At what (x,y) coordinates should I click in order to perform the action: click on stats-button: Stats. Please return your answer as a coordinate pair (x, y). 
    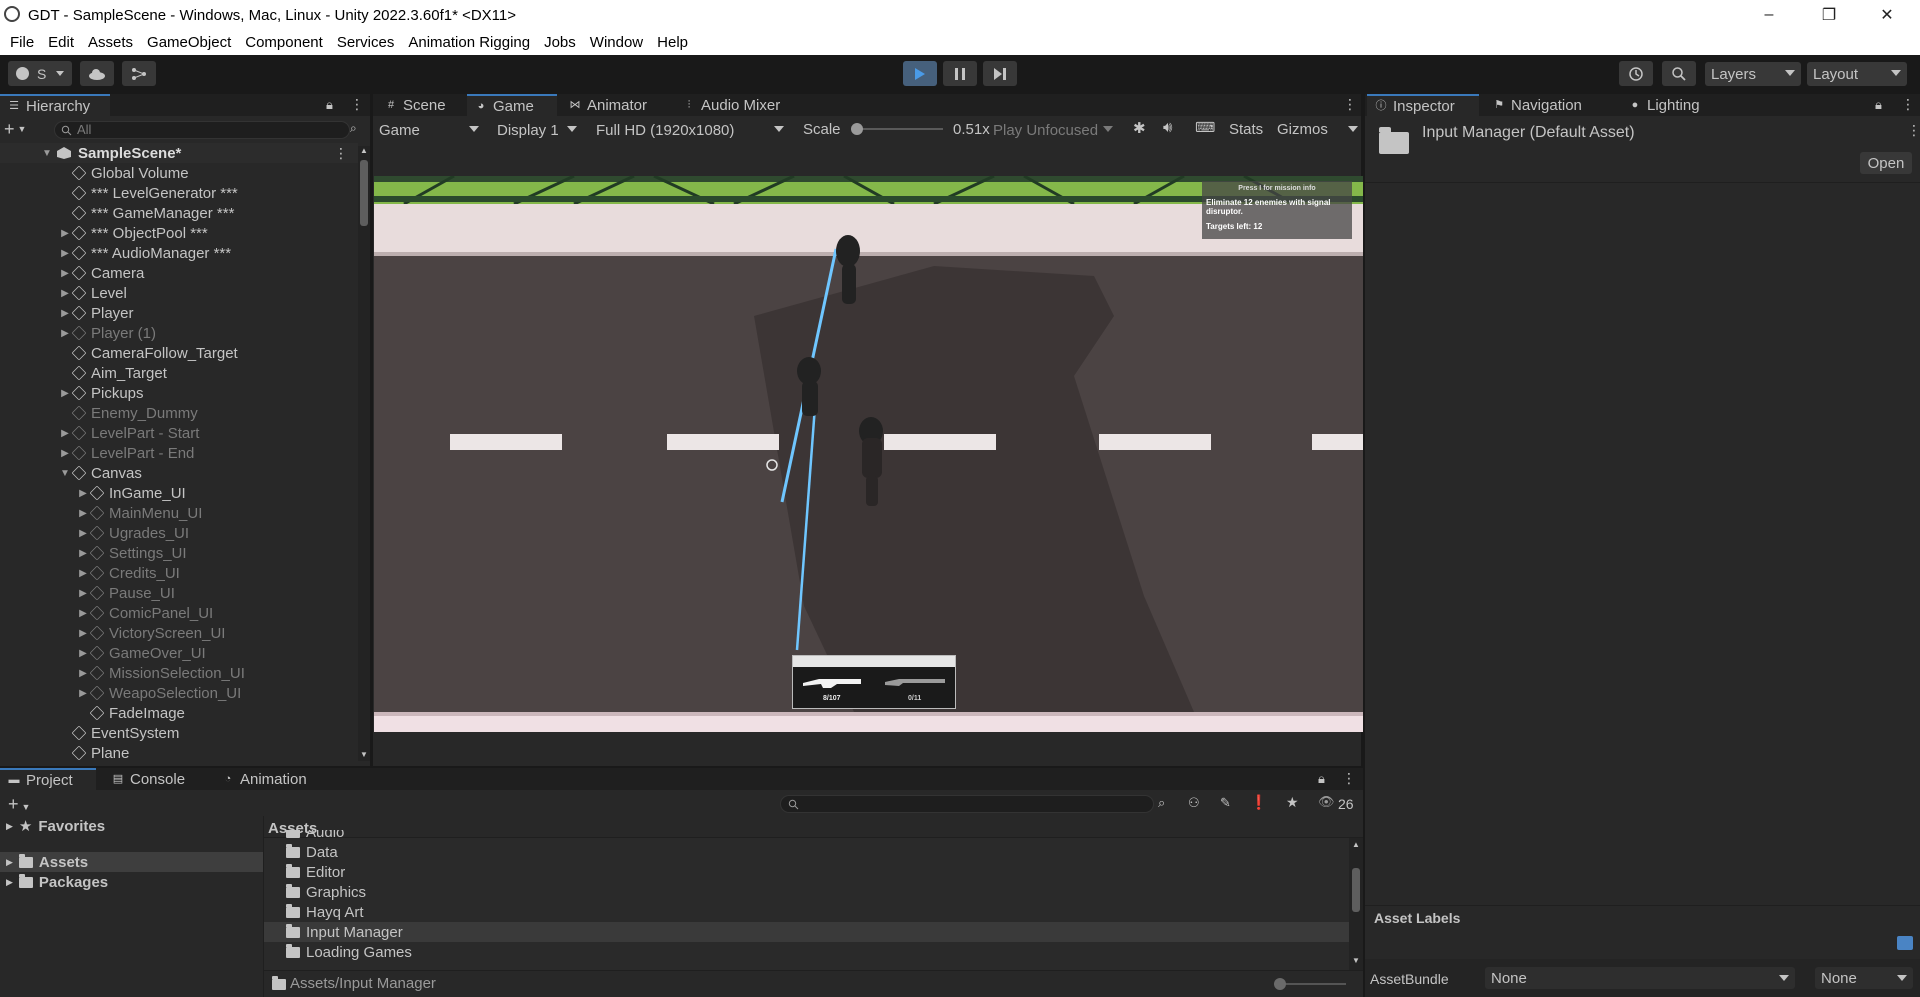
    Looking at the image, I should click on (1246, 129).